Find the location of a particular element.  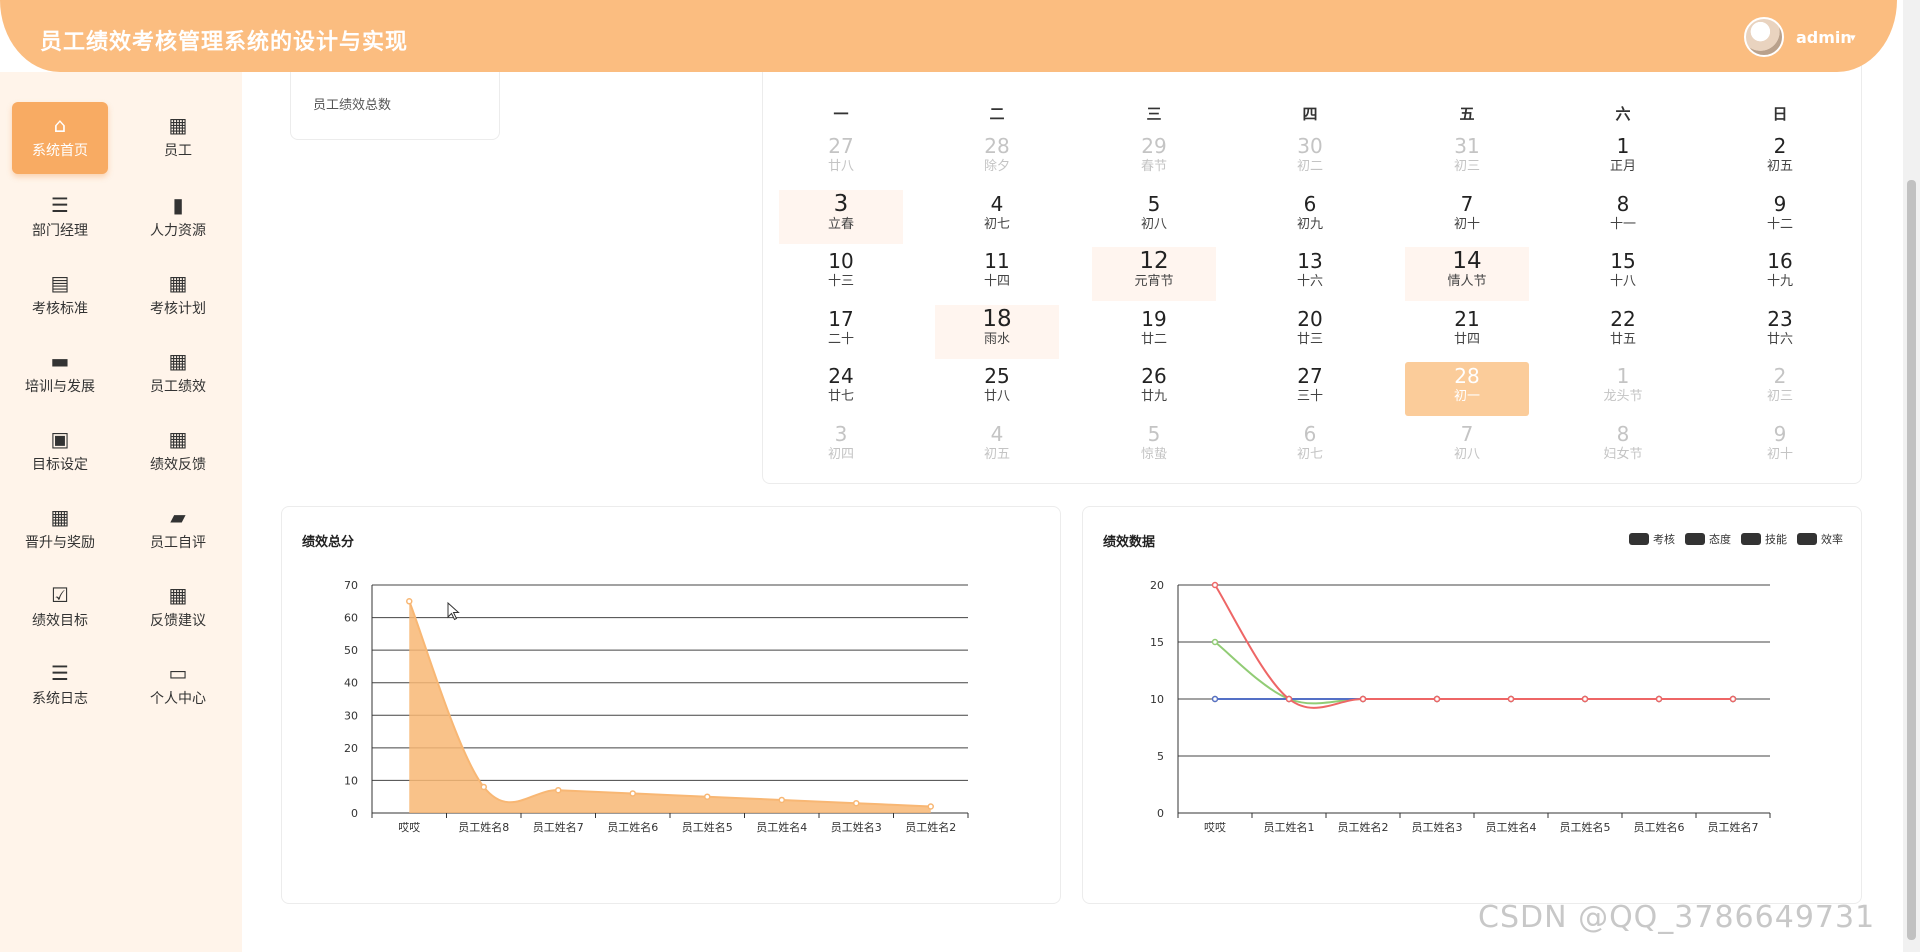

calendar-day: 8 妇女节 is located at coordinates (1623, 447).